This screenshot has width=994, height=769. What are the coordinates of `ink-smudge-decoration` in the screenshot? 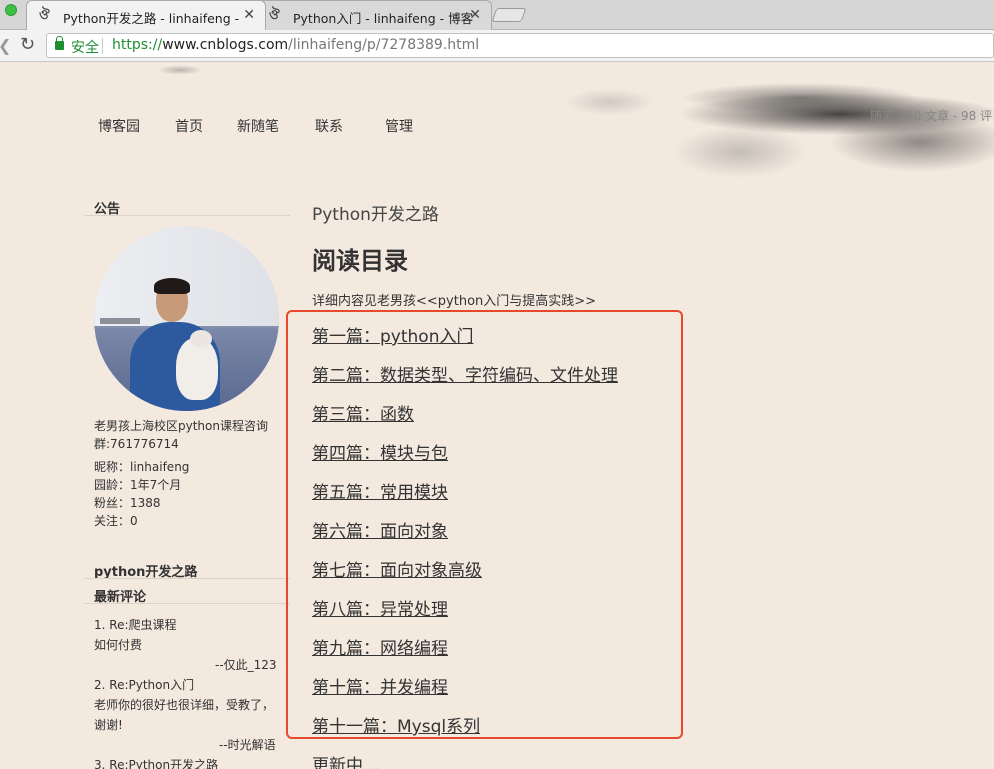 It's located at (180, 70).